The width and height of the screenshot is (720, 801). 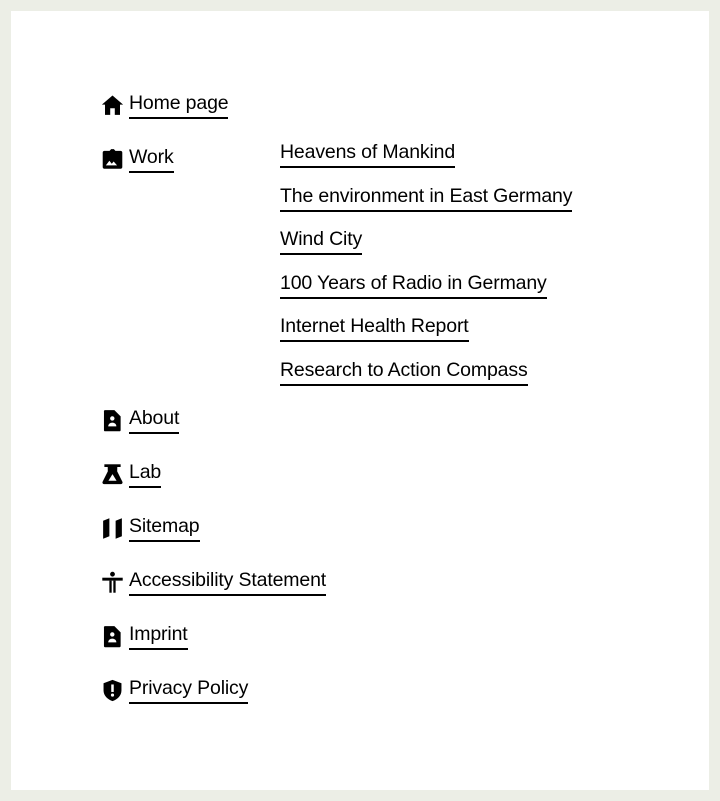 What do you see at coordinates (158, 636) in the screenshot?
I see `nav-link-imprint: Imprint` at bounding box center [158, 636].